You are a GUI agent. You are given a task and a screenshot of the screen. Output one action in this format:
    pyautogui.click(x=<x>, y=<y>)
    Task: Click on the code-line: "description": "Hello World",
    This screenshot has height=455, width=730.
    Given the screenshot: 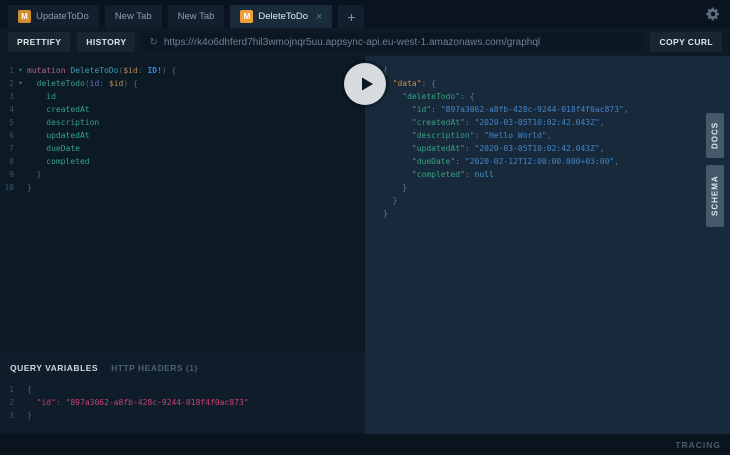 What is the action you would take?
    pyautogui.click(x=550, y=135)
    